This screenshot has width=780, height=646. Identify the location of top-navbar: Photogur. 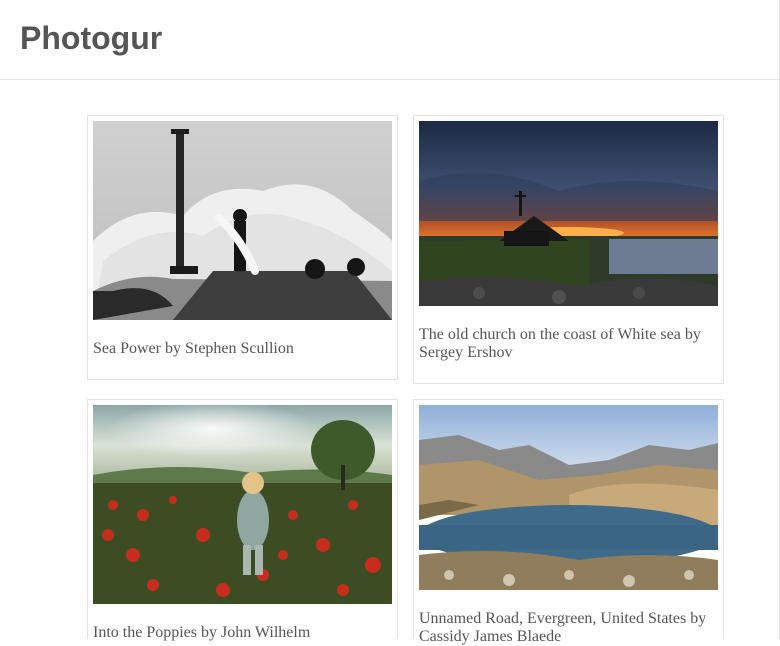
(389, 40).